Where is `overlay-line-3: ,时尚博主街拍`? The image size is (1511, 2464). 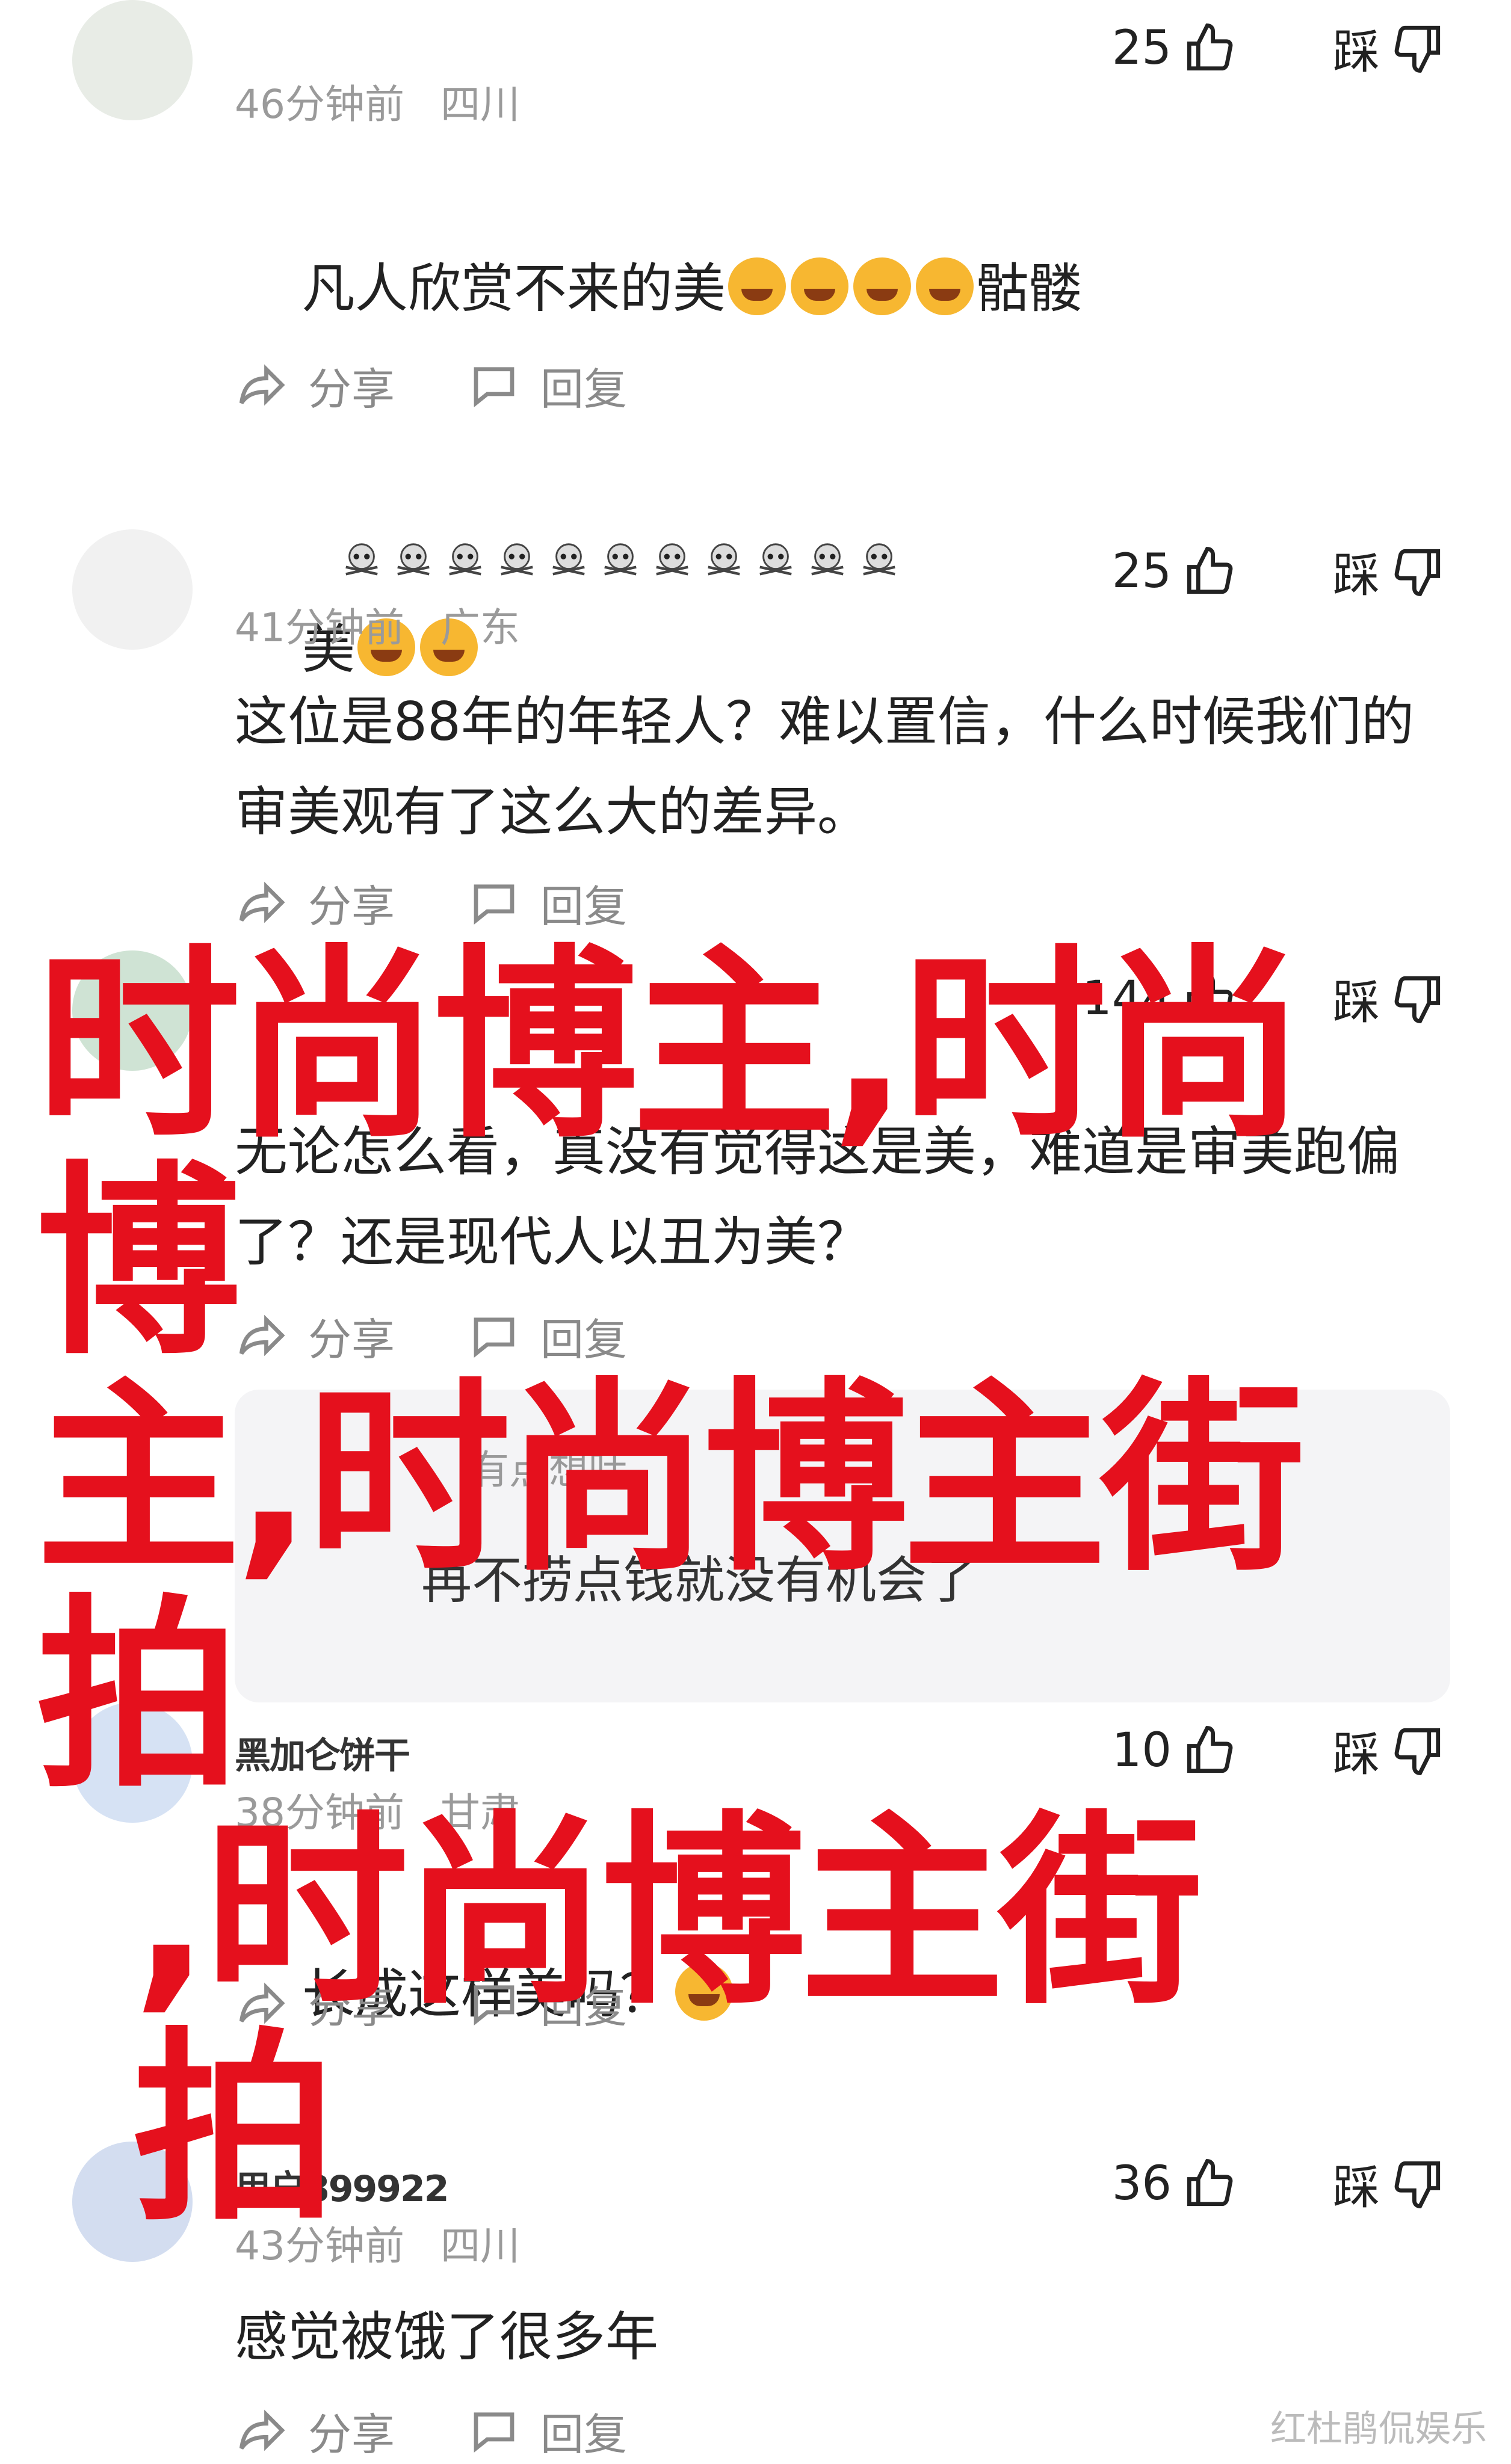 overlay-line-3: ,时尚博主街拍 is located at coordinates (667, 2022).